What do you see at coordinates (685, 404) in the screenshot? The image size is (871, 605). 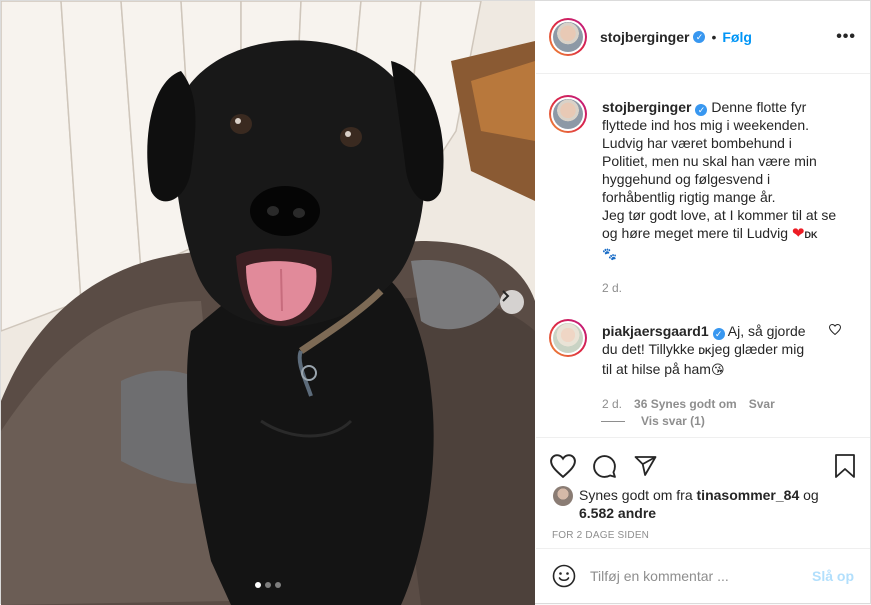 I see `comment-likes: 36 Synes godt om` at bounding box center [685, 404].